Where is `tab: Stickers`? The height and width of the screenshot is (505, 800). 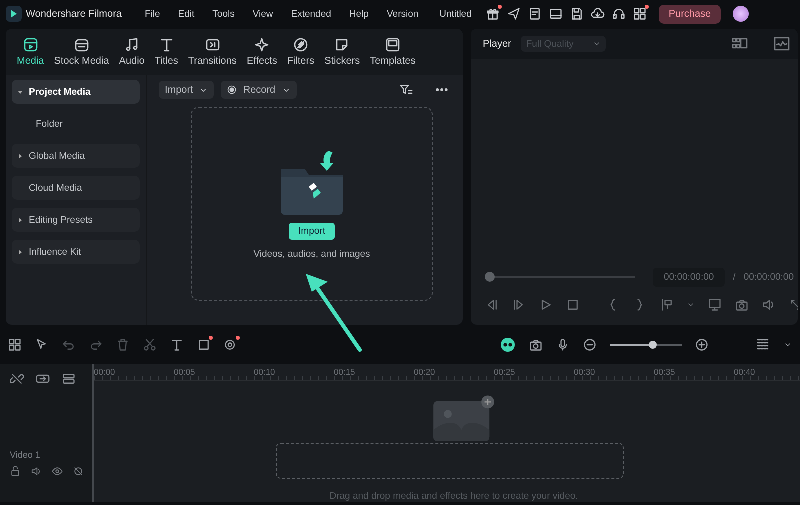
tab: Stickers is located at coordinates (343, 52).